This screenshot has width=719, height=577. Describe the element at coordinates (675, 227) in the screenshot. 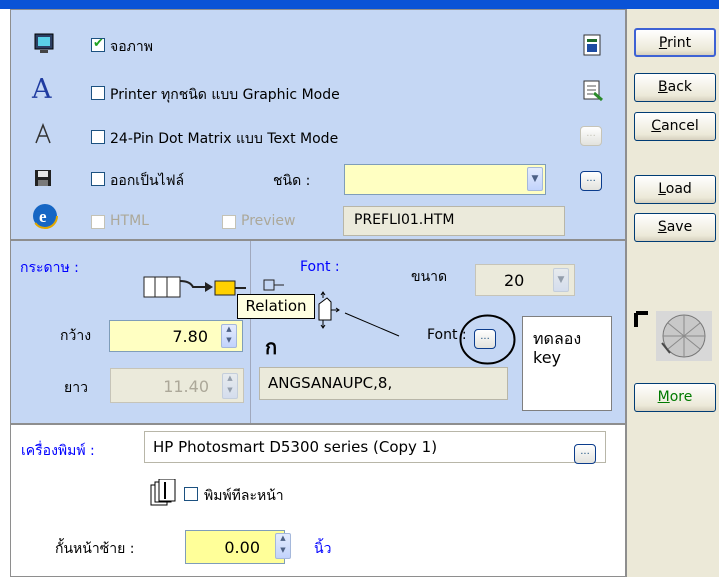

I see `save-button: Save` at that location.